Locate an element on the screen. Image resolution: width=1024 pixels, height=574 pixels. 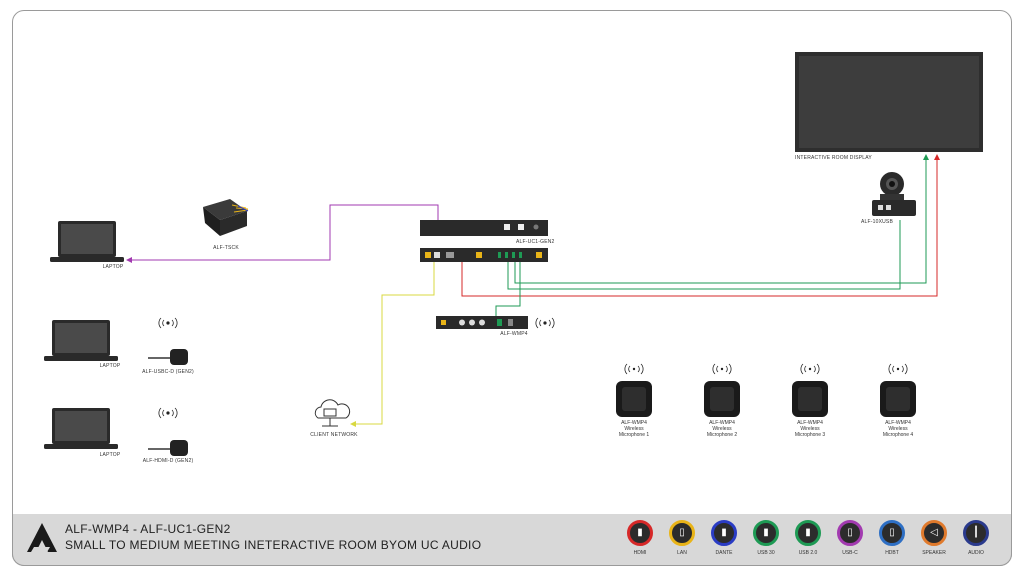
legend-item-hdbt: ▯ HDBT is located at coordinates (892, 538).